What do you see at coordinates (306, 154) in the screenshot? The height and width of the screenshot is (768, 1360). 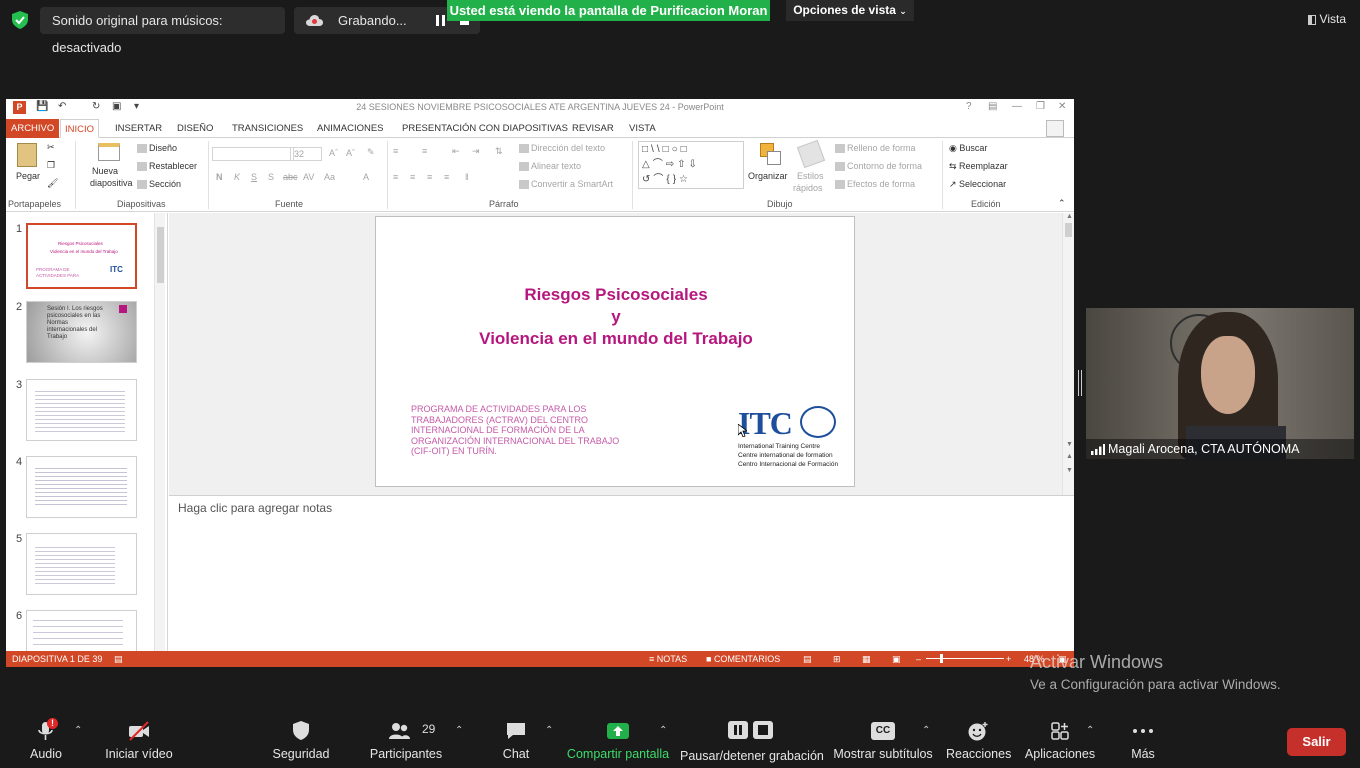 I see `font-size-select: 32` at bounding box center [306, 154].